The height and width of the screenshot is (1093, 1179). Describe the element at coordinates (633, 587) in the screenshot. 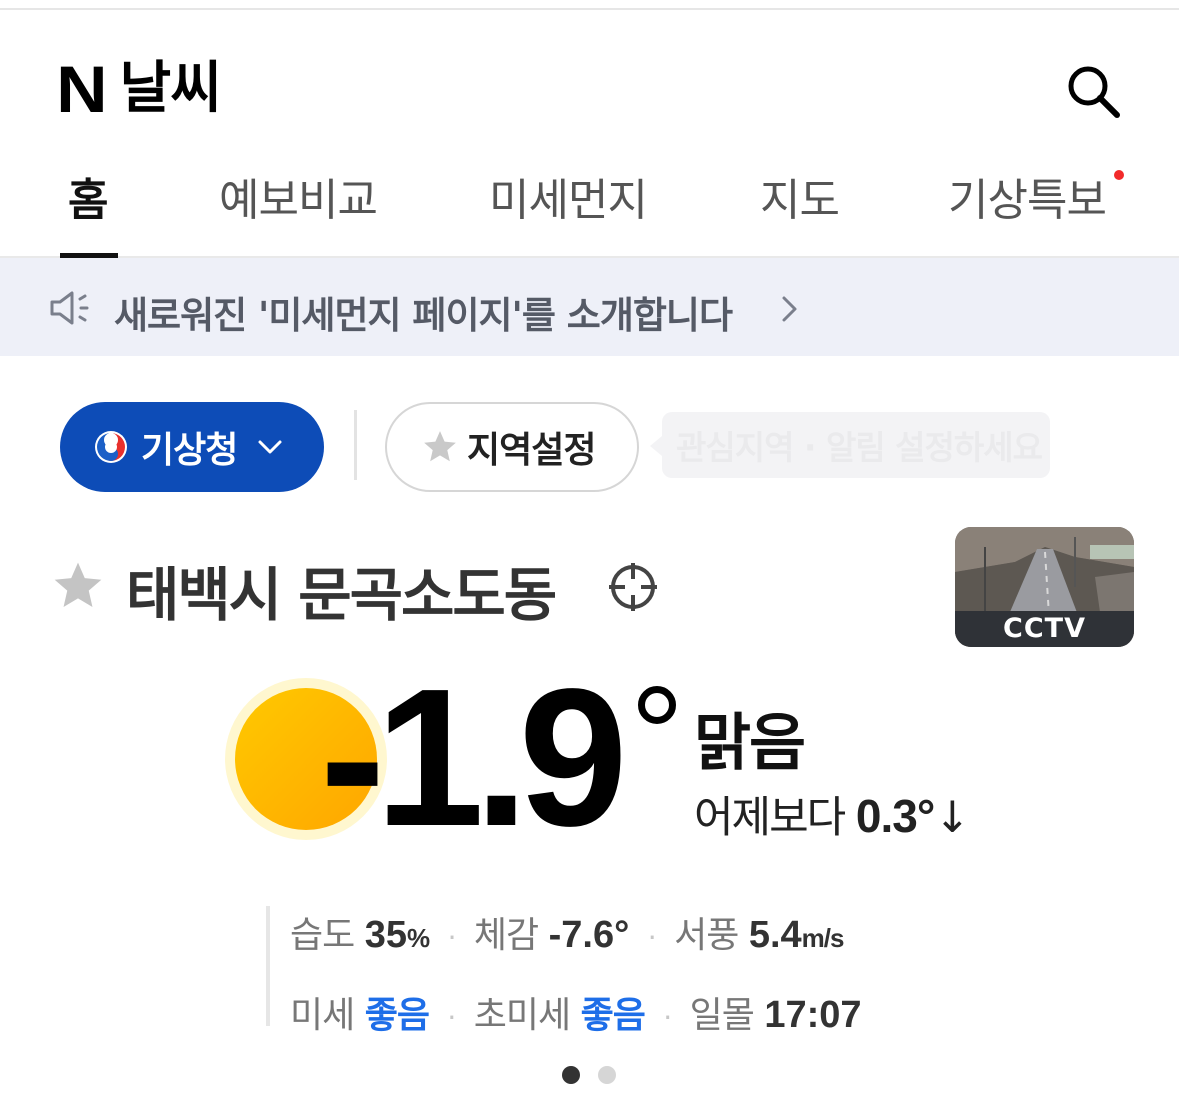

I see `current-location-icon` at that location.